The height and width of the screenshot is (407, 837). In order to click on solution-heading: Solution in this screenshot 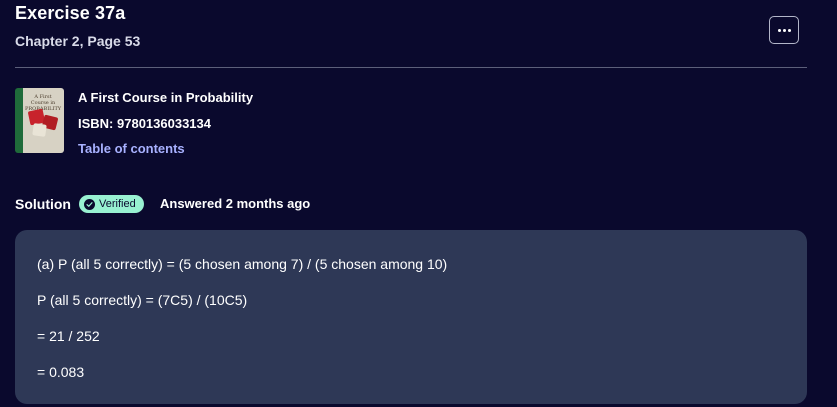, I will do `click(43, 204)`.